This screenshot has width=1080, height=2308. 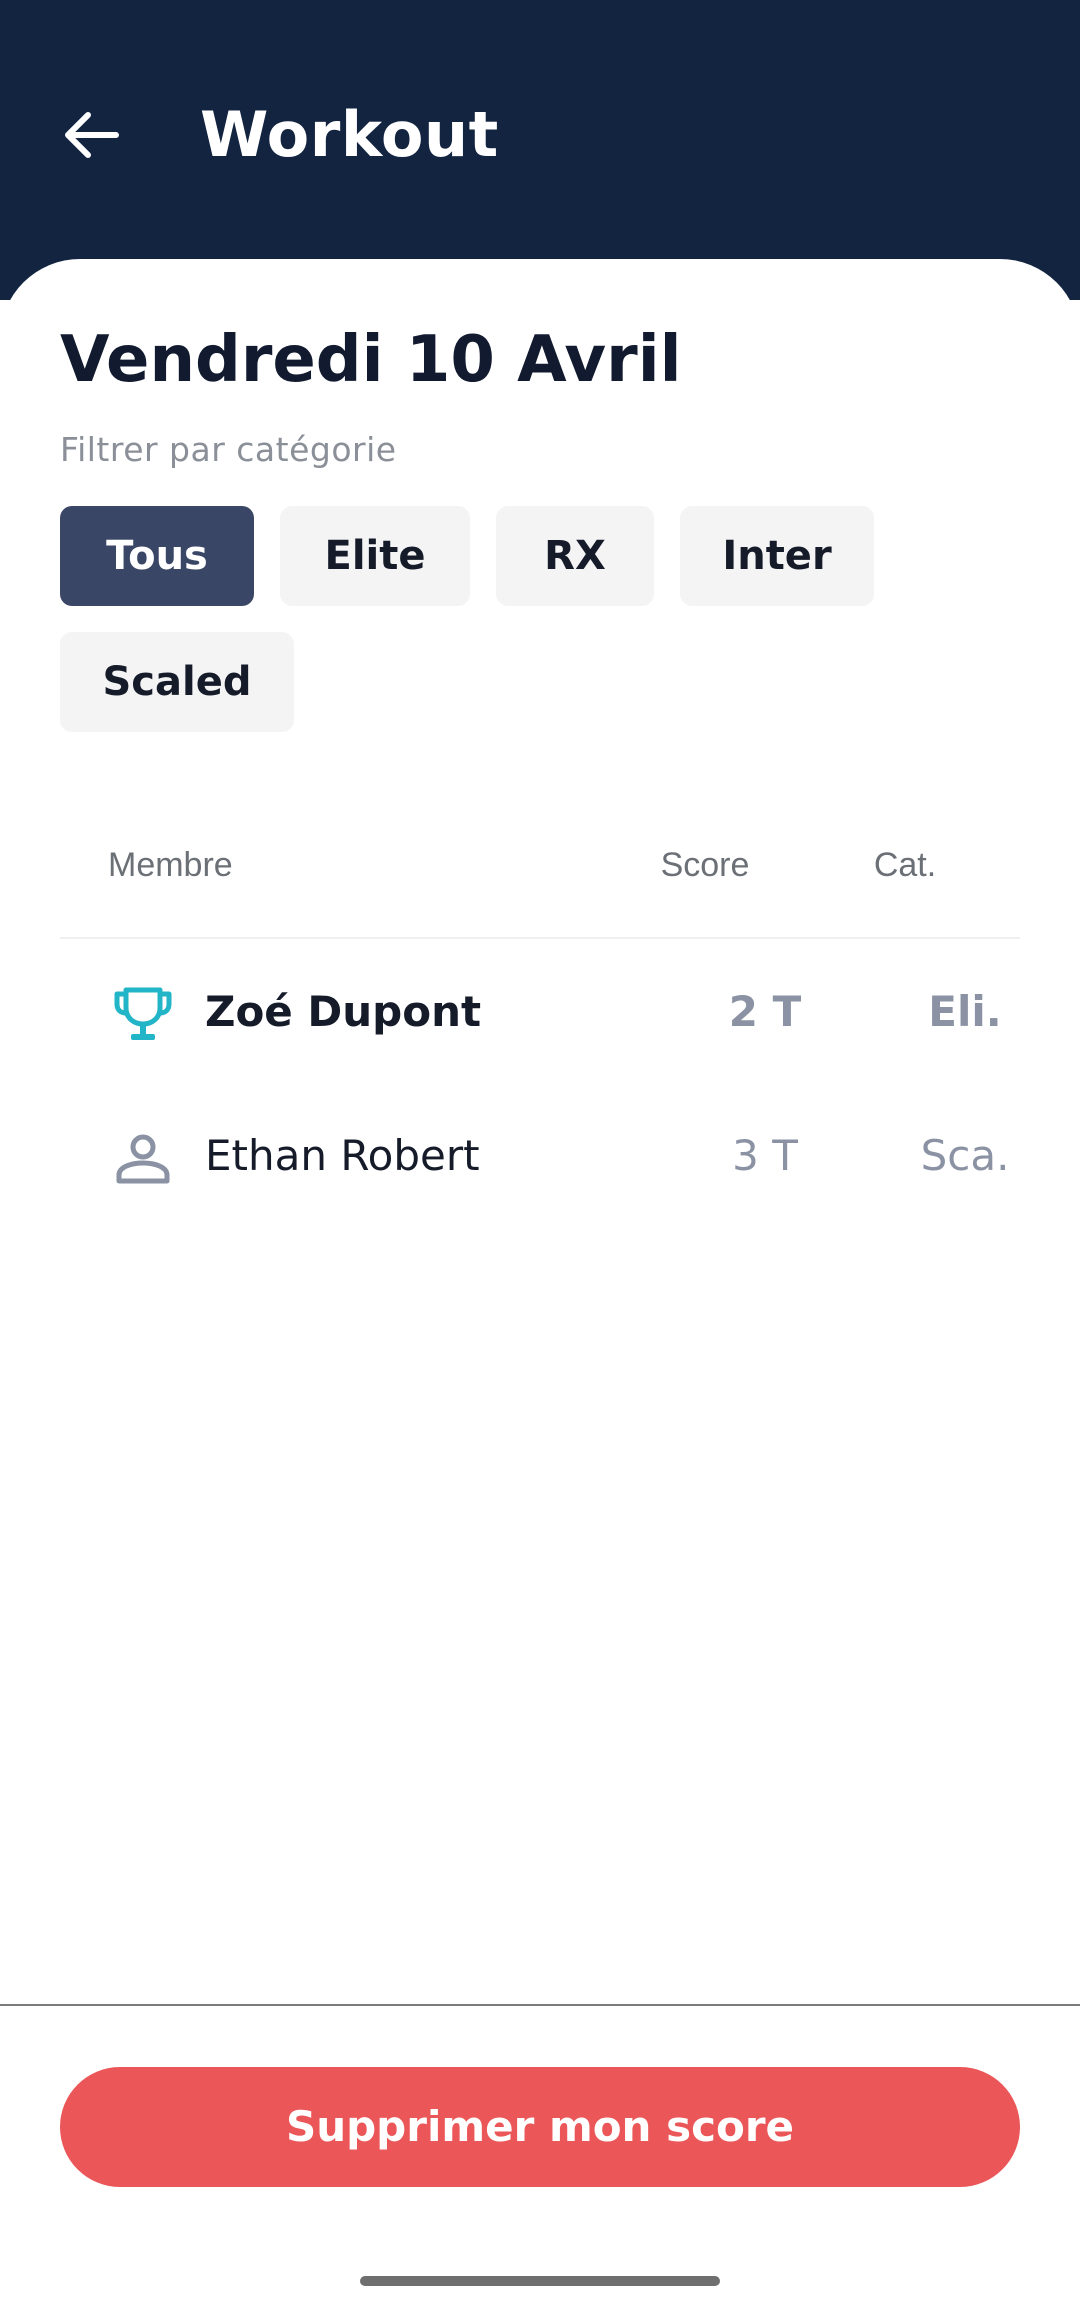 What do you see at coordinates (143, 1013) in the screenshot?
I see `trophy-icon` at bounding box center [143, 1013].